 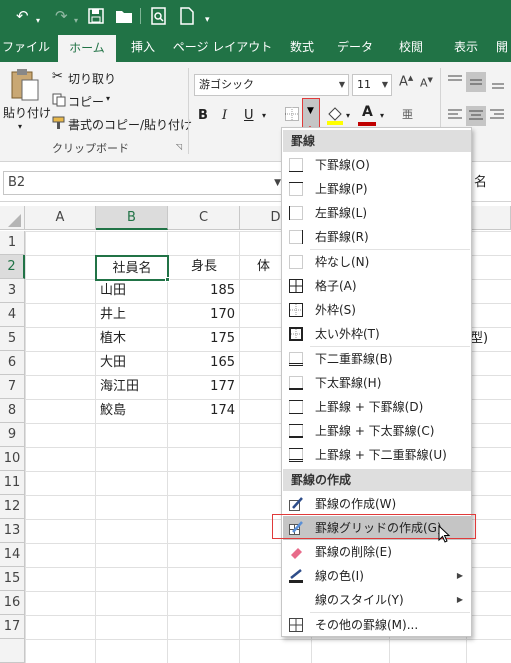 I want to click on row-header: 17, so click(x=12, y=627).